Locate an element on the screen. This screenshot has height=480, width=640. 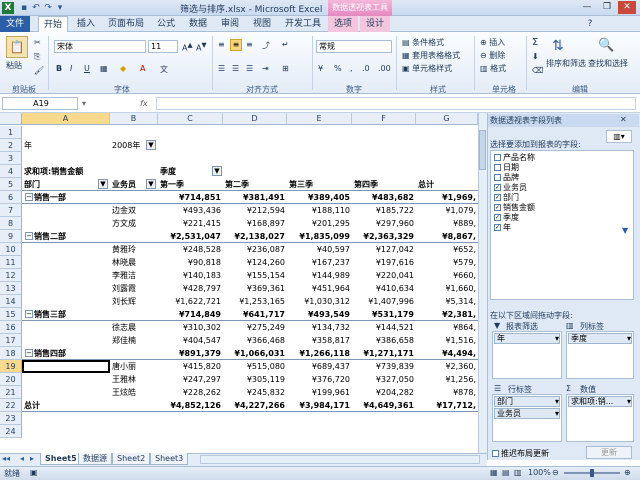
grid-cell: ¥386,658 is located at coordinates (384, 341).